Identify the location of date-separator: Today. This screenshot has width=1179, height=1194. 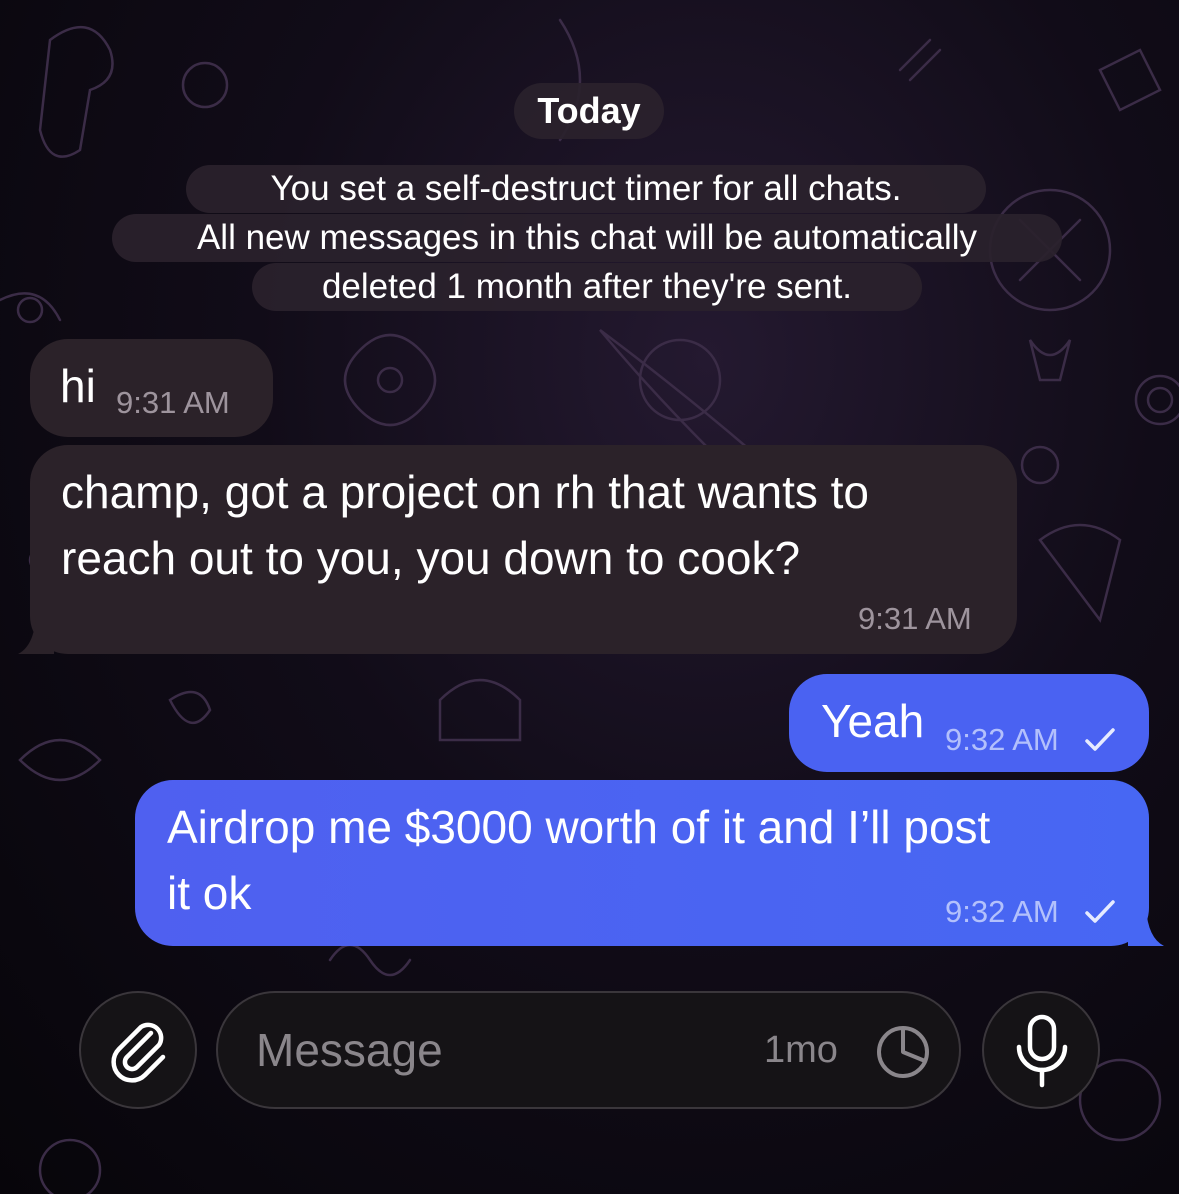
(589, 111).